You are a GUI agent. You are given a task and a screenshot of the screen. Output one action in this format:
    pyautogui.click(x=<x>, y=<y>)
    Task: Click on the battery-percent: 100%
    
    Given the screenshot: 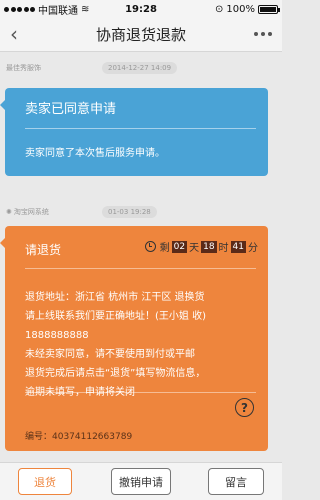 What is the action you would take?
    pyautogui.click(x=240, y=9)
    